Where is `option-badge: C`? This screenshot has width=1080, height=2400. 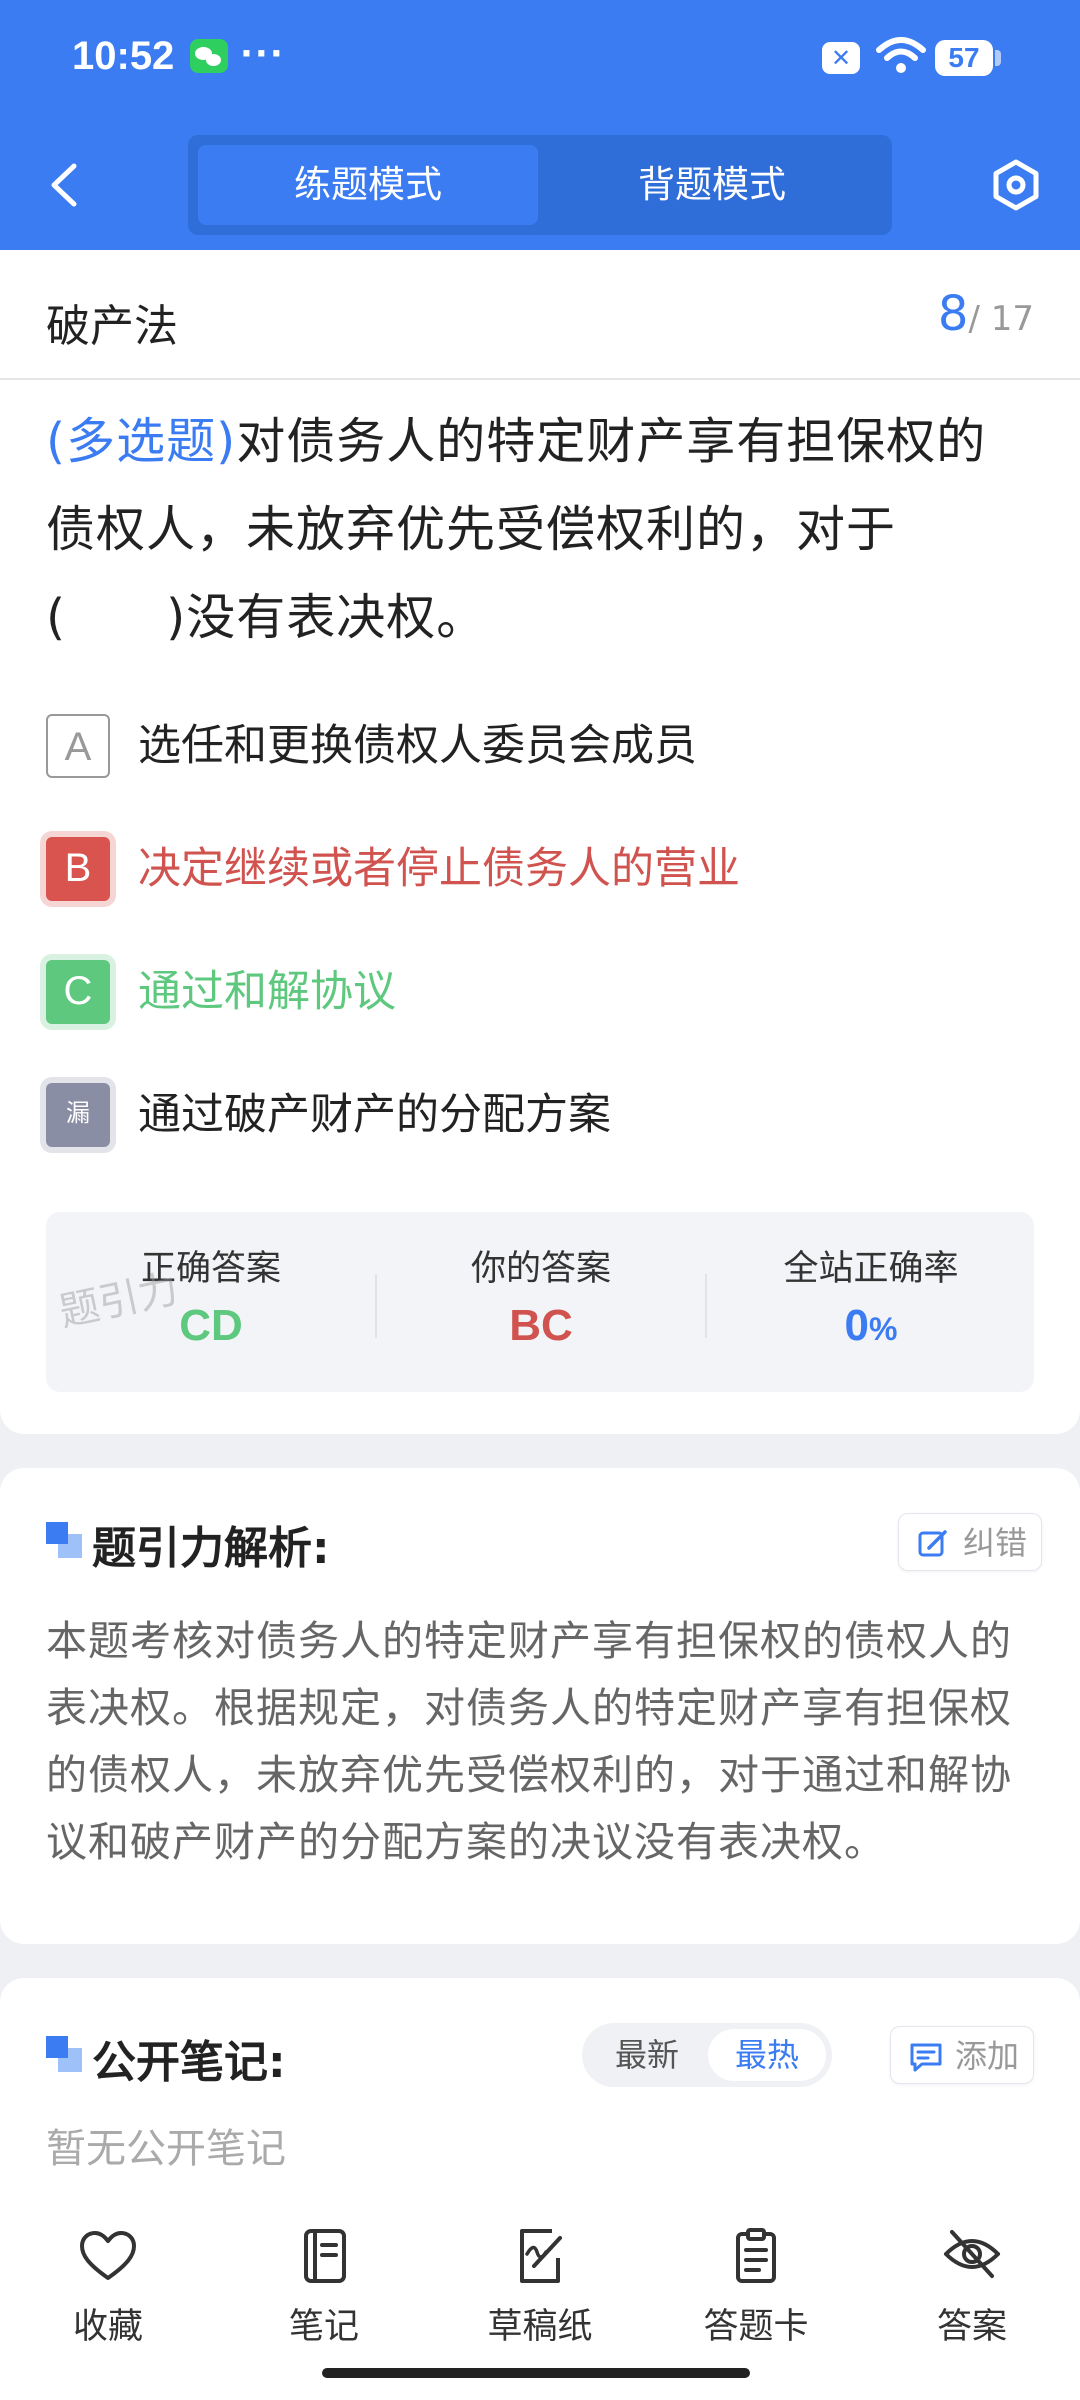 option-badge: C is located at coordinates (78, 992).